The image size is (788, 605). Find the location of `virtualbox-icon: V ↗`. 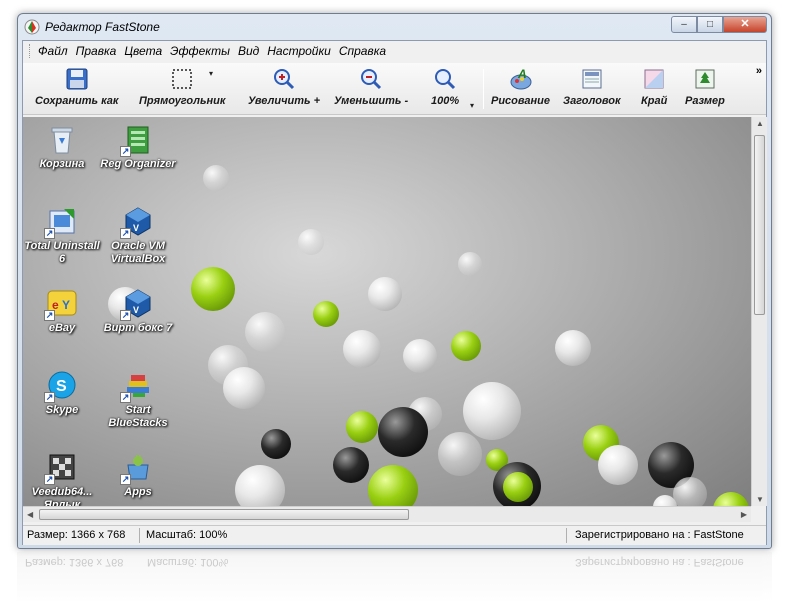

virtualbox-icon: V ↗ is located at coordinates (137, 222).